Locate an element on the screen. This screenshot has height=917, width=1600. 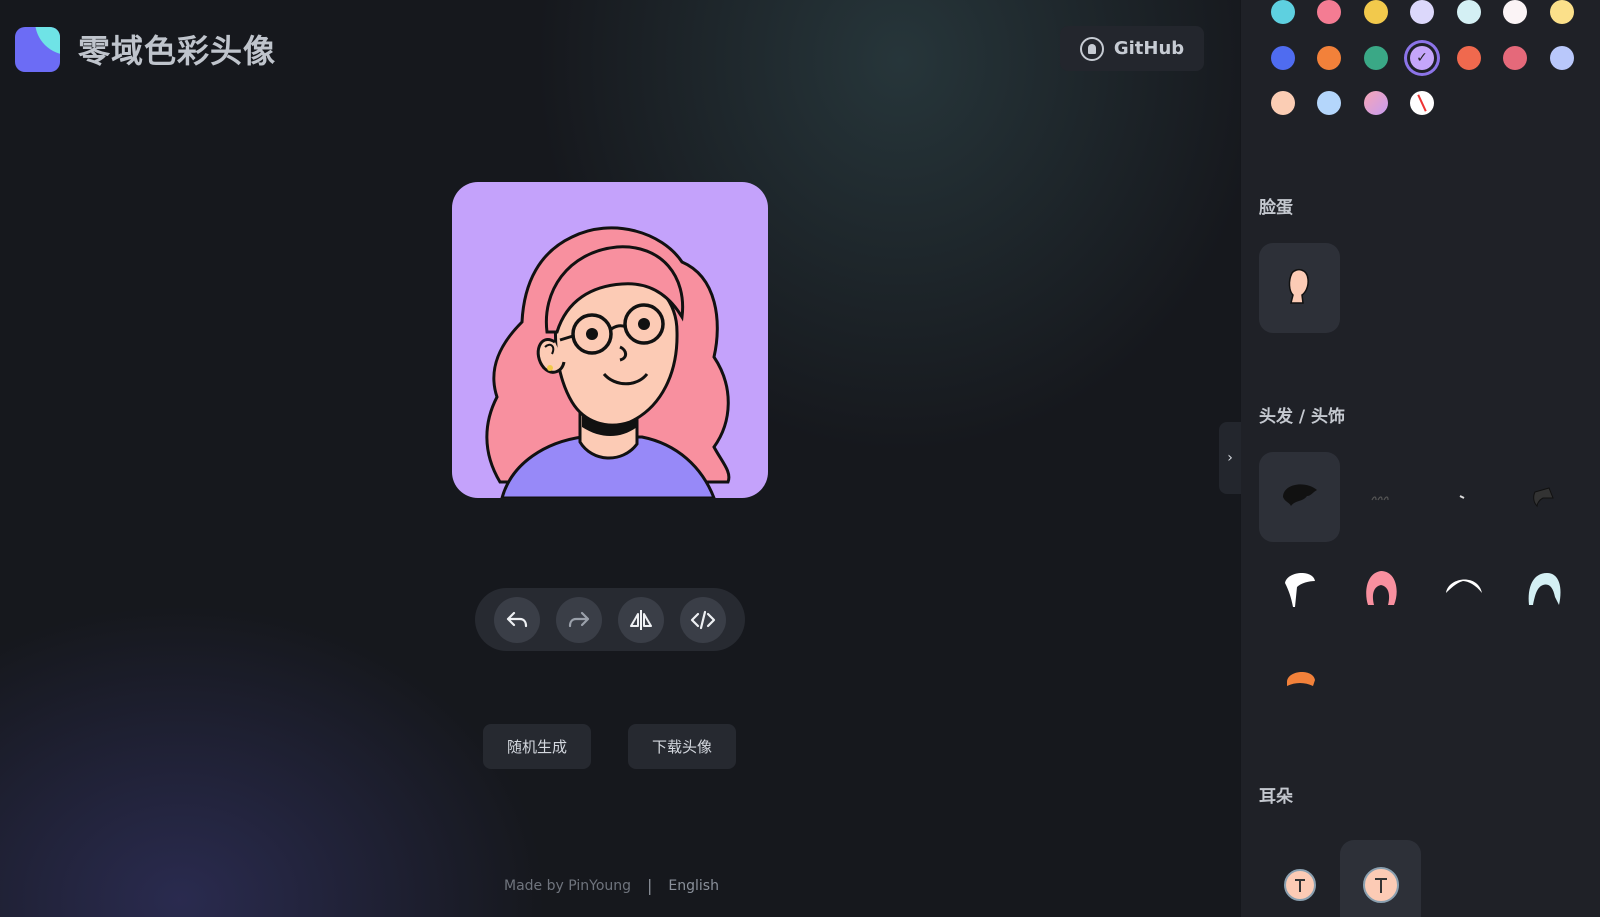
section-title-hair: 头发 / 头饰 is located at coordinates (1302, 417).